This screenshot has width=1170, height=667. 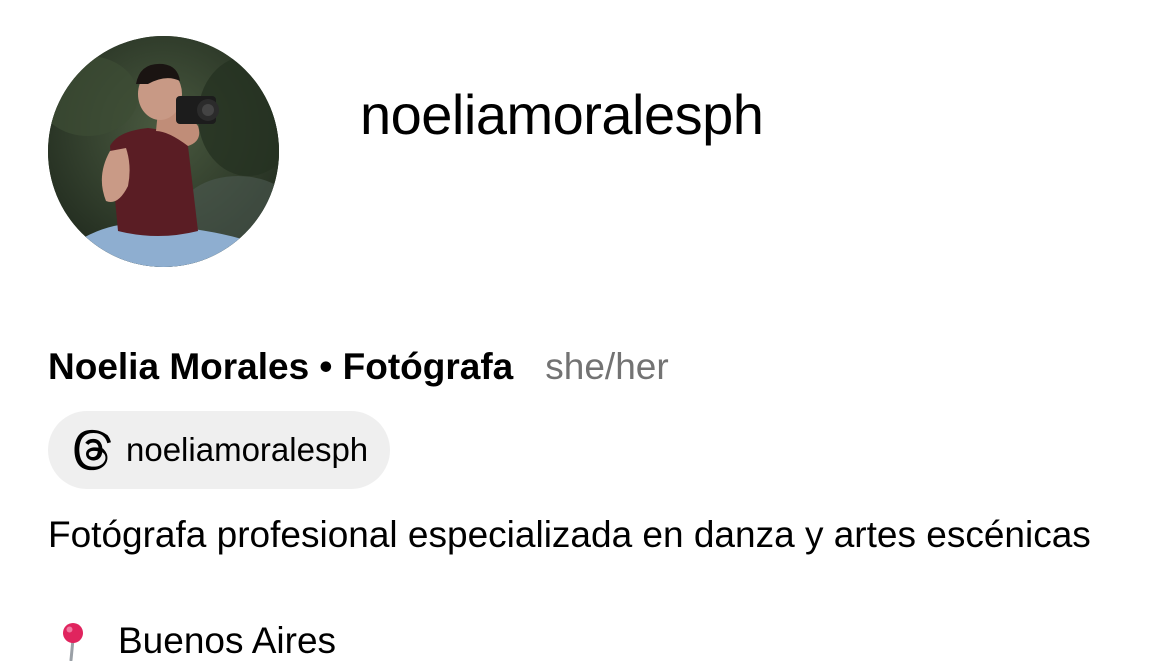 I want to click on threads-link-chip: noeliamoralesph, so click(x=219, y=450).